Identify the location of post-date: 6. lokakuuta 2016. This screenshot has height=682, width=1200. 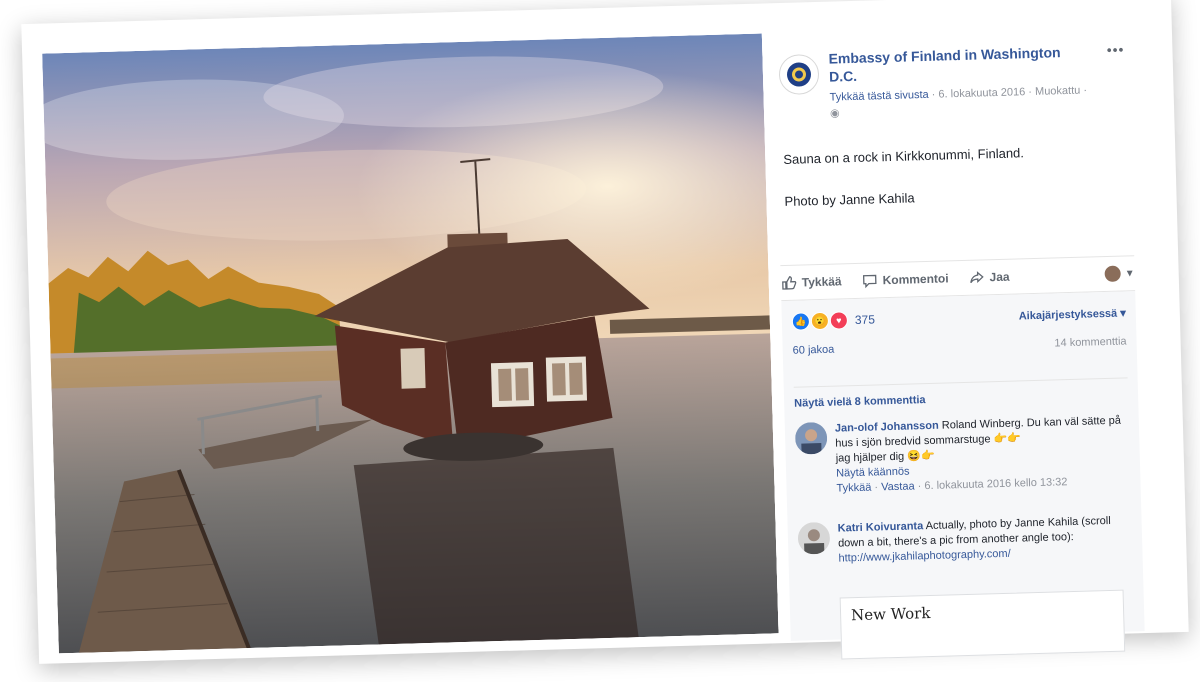
(981, 93).